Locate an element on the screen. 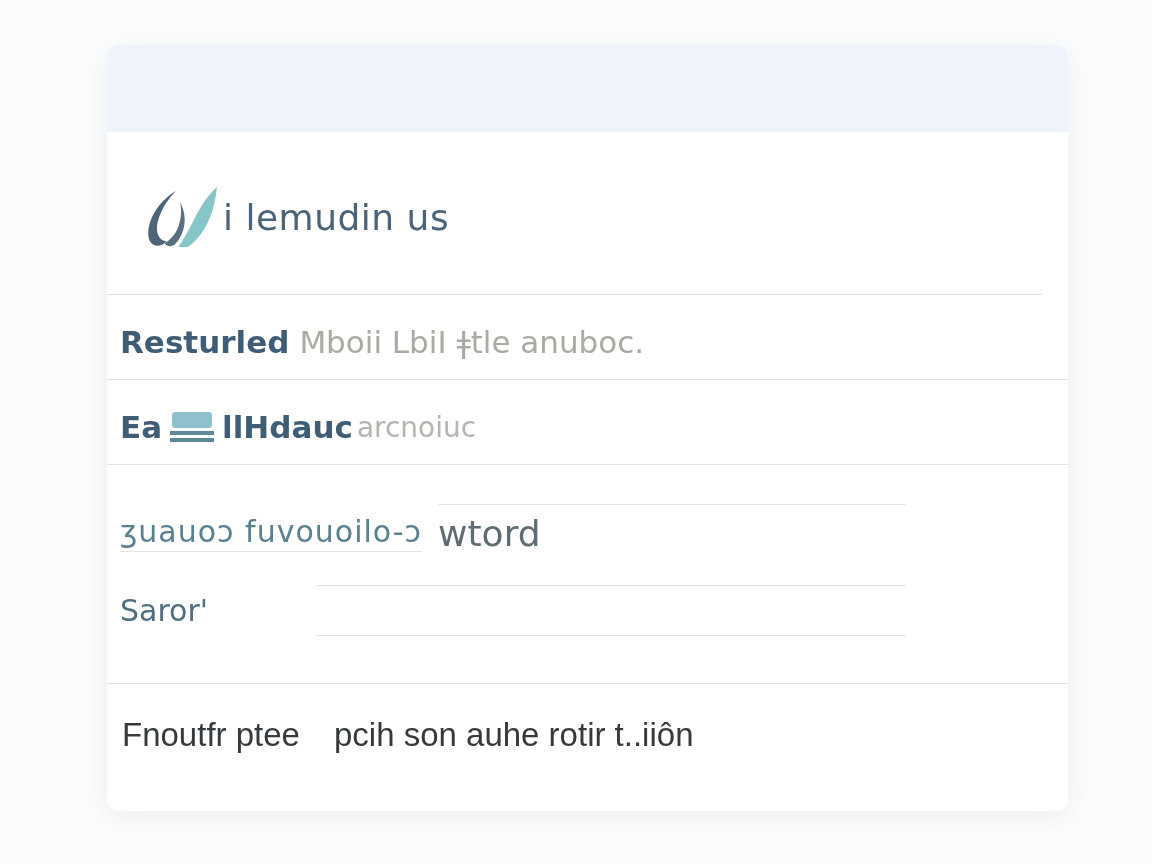 The height and width of the screenshot is (864, 1152). row-title: llHdauc is located at coordinates (287, 427).